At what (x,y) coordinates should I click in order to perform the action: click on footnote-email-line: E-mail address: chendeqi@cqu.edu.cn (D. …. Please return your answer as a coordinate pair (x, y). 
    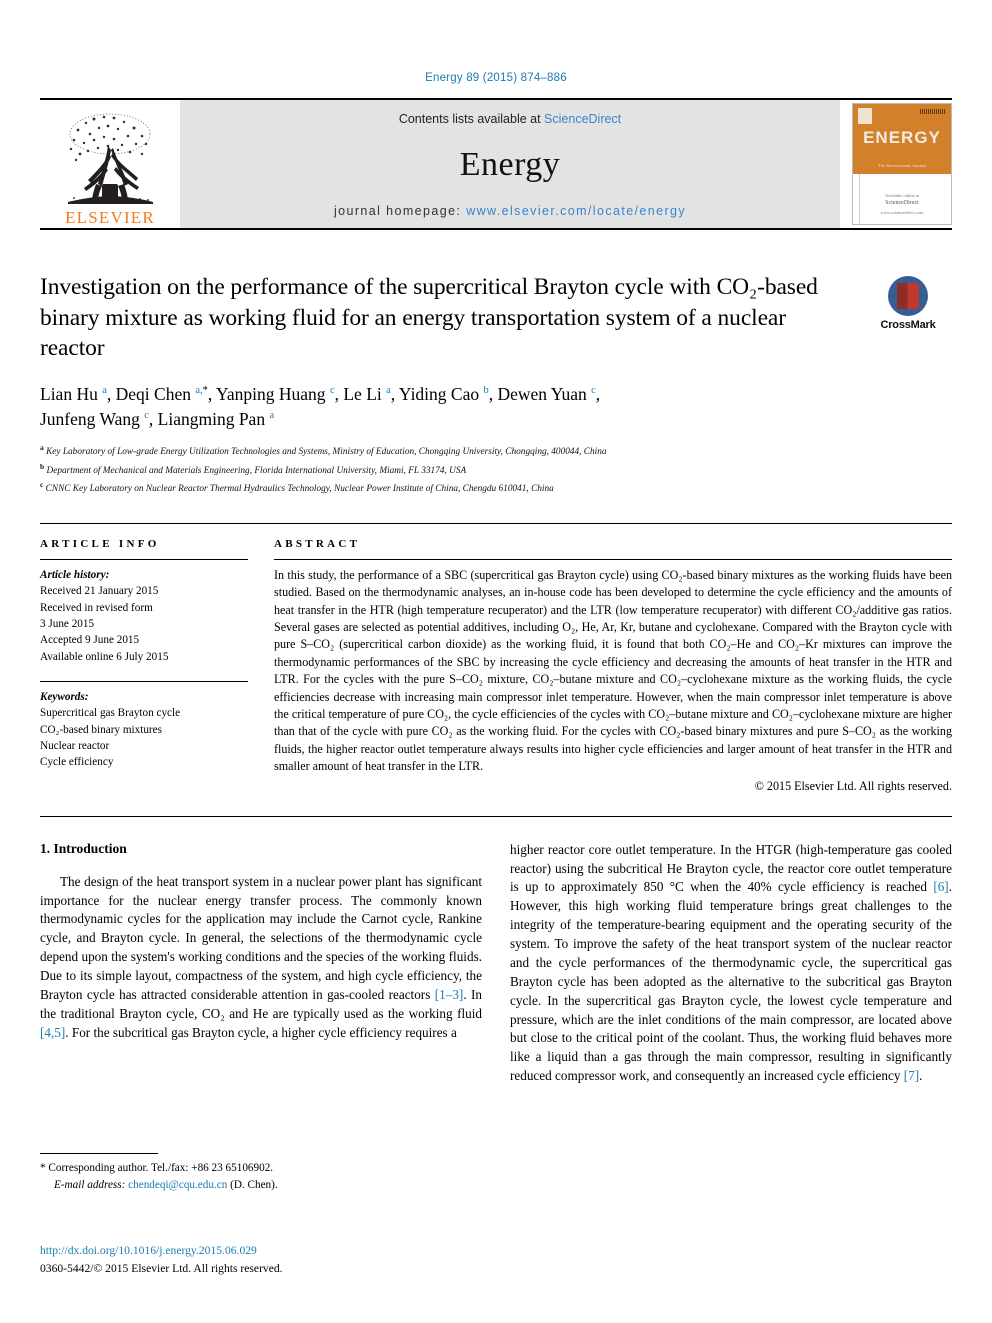
    Looking at the image, I should click on (256, 1185).